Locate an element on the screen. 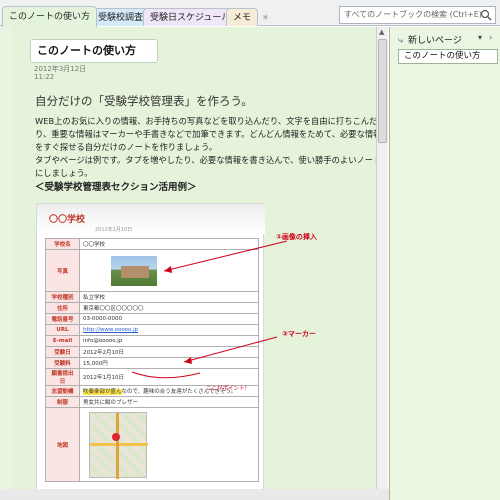 This screenshot has height=500, width=500. dropdown-arrow-icon: ▾ is located at coordinates (480, 37).